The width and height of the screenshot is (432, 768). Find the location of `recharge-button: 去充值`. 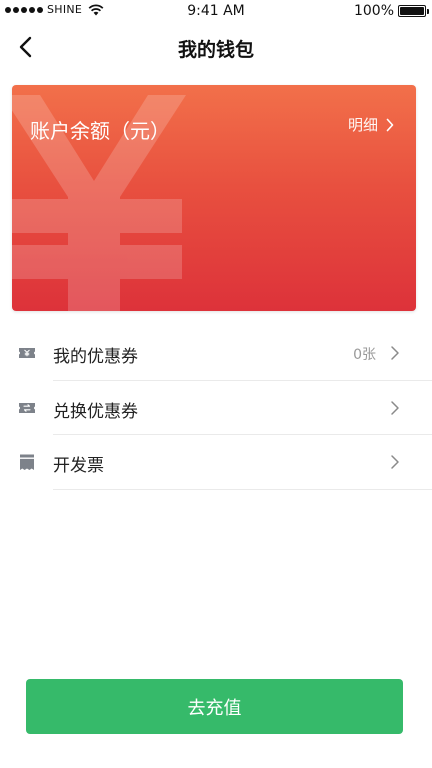

recharge-button: 去充值 is located at coordinates (214, 706).